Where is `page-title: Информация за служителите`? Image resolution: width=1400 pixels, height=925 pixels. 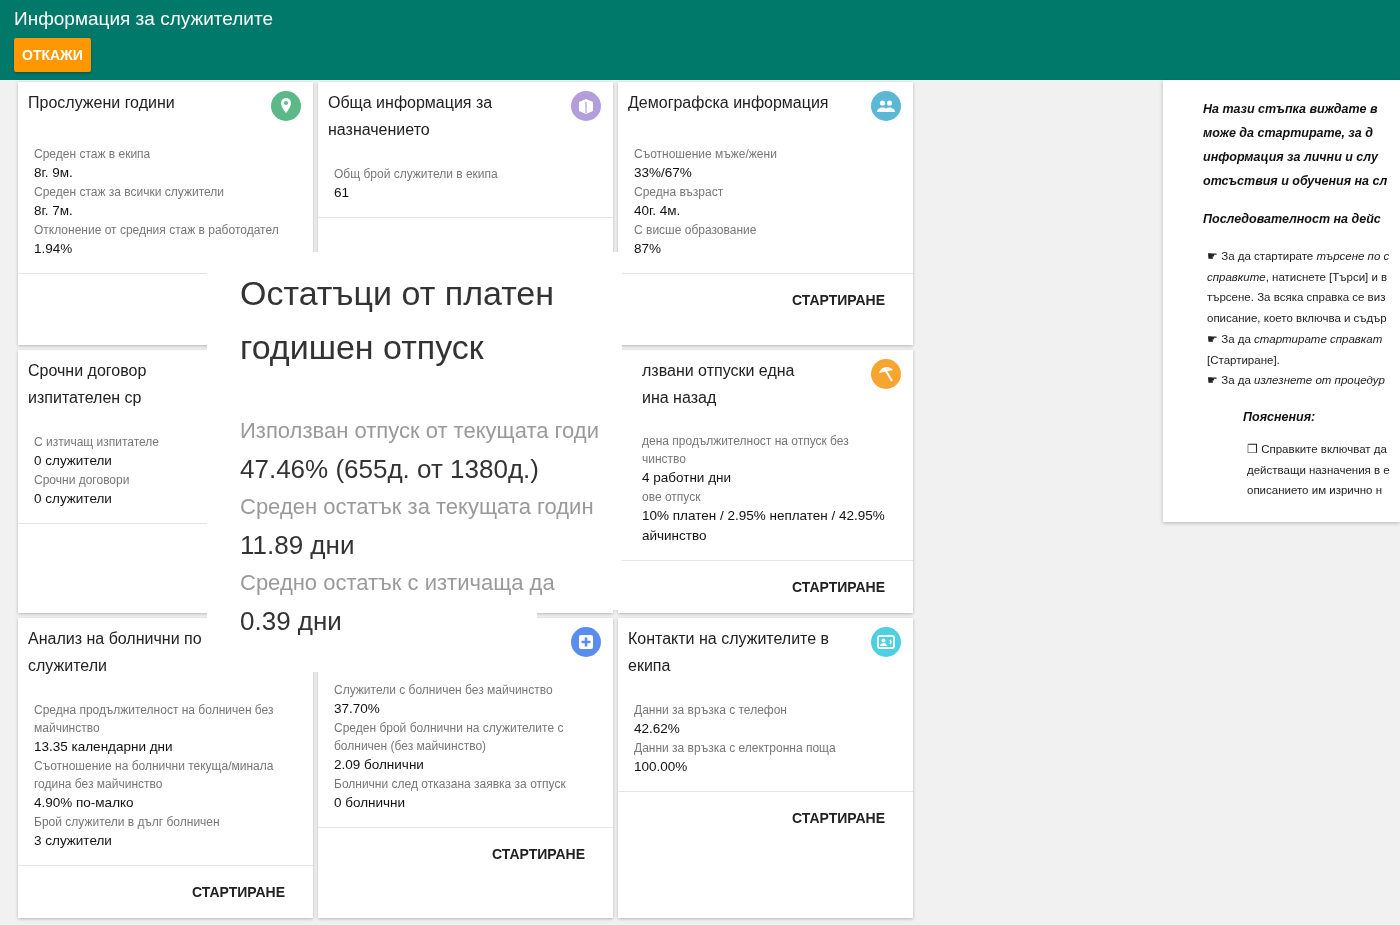 page-title: Информация за служителите is located at coordinates (144, 19).